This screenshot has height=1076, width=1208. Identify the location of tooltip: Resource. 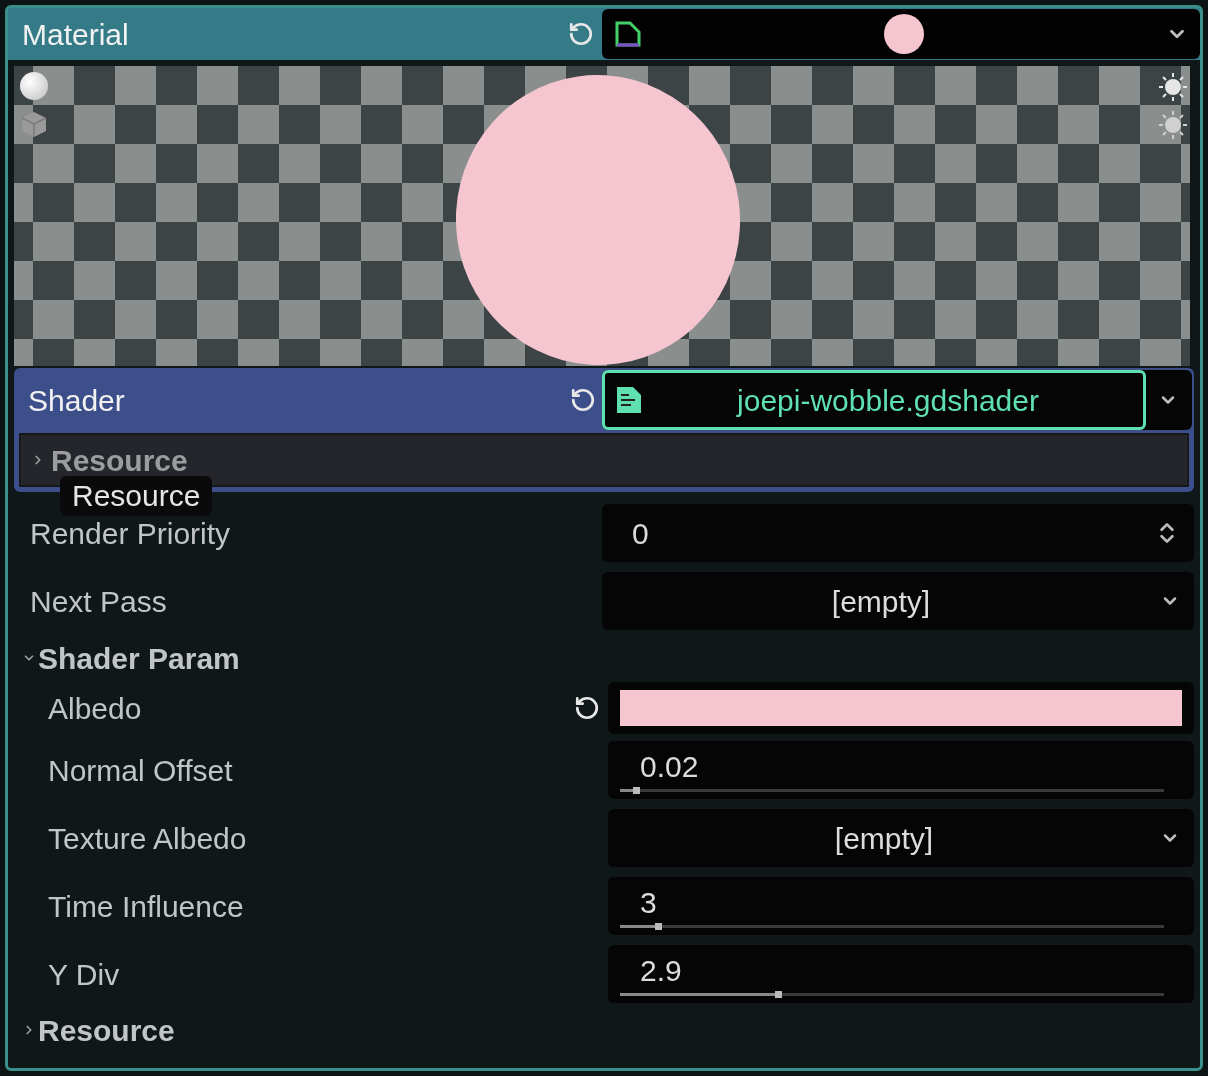
(136, 496).